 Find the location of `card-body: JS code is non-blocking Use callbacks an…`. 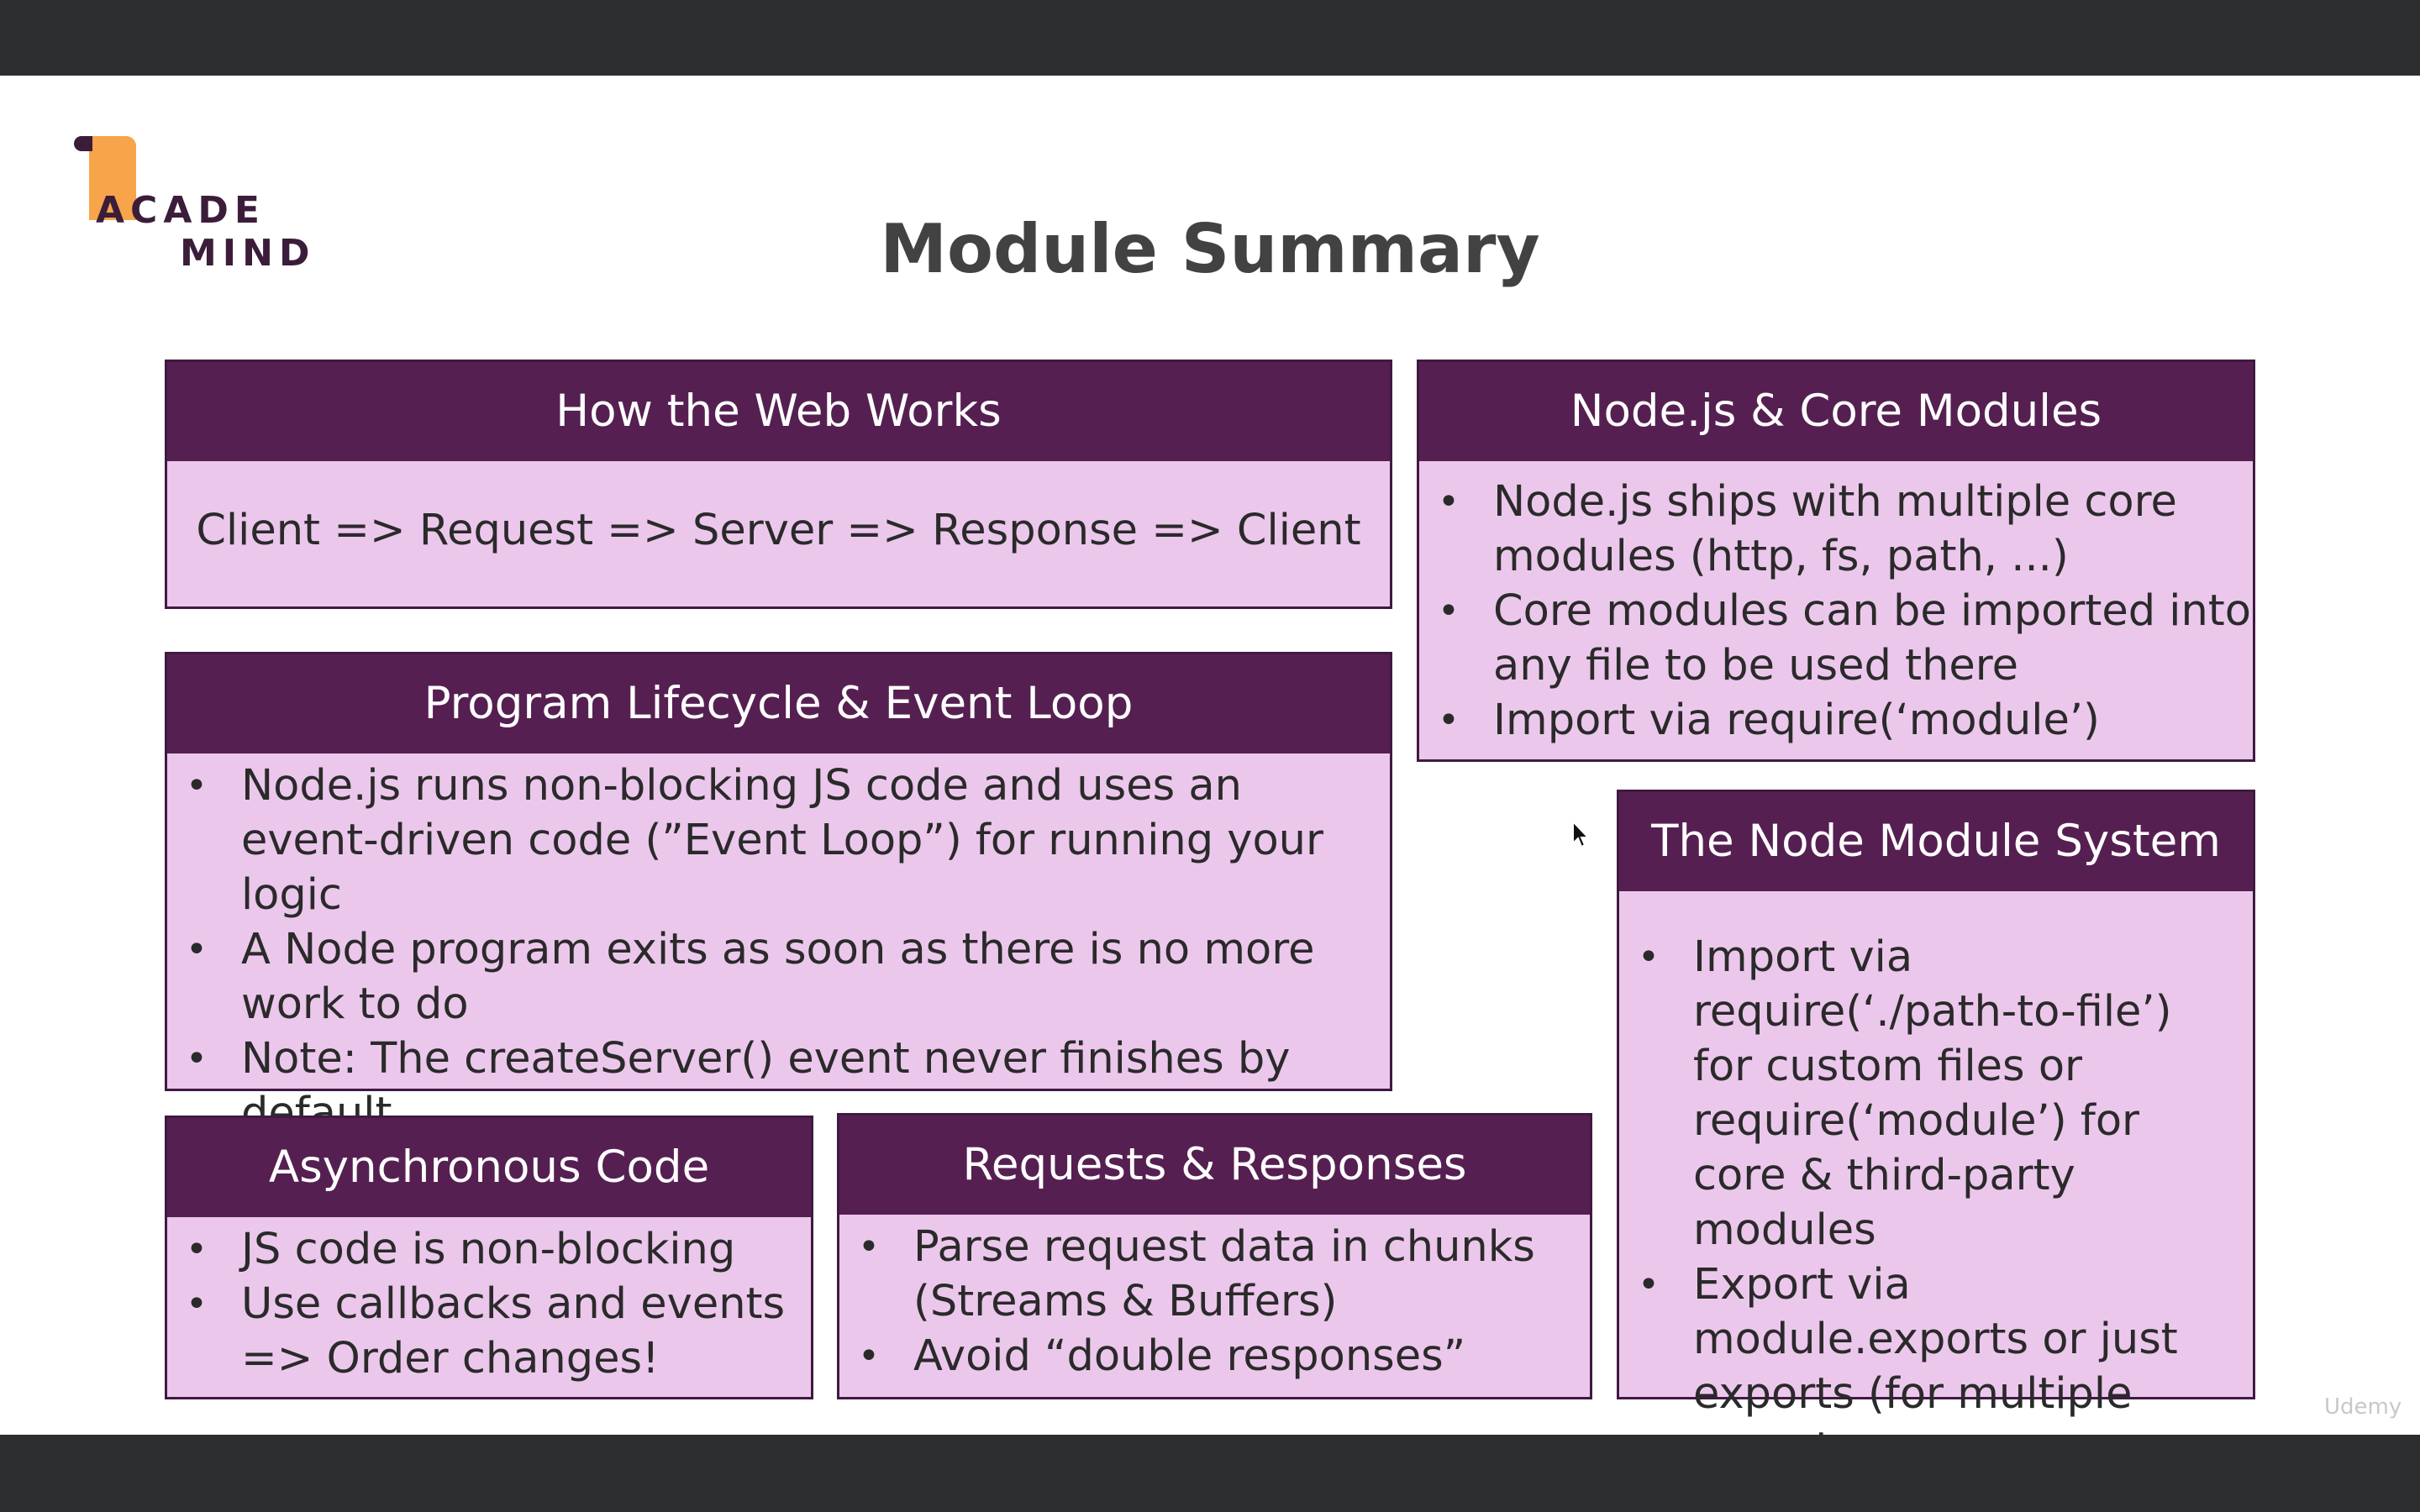

card-body: JS code is non-blocking Use callbacks an… is located at coordinates (489, 1301).